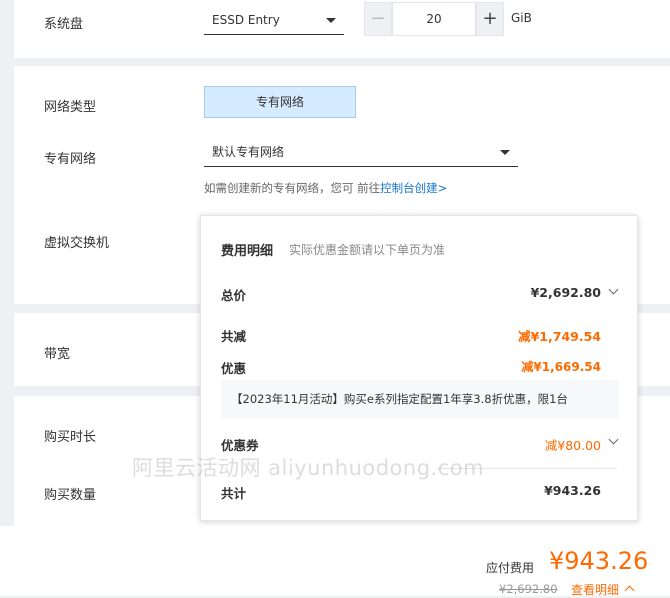 The image size is (670, 598). I want to click on console-create-link: 控制台创建>, so click(413, 188).